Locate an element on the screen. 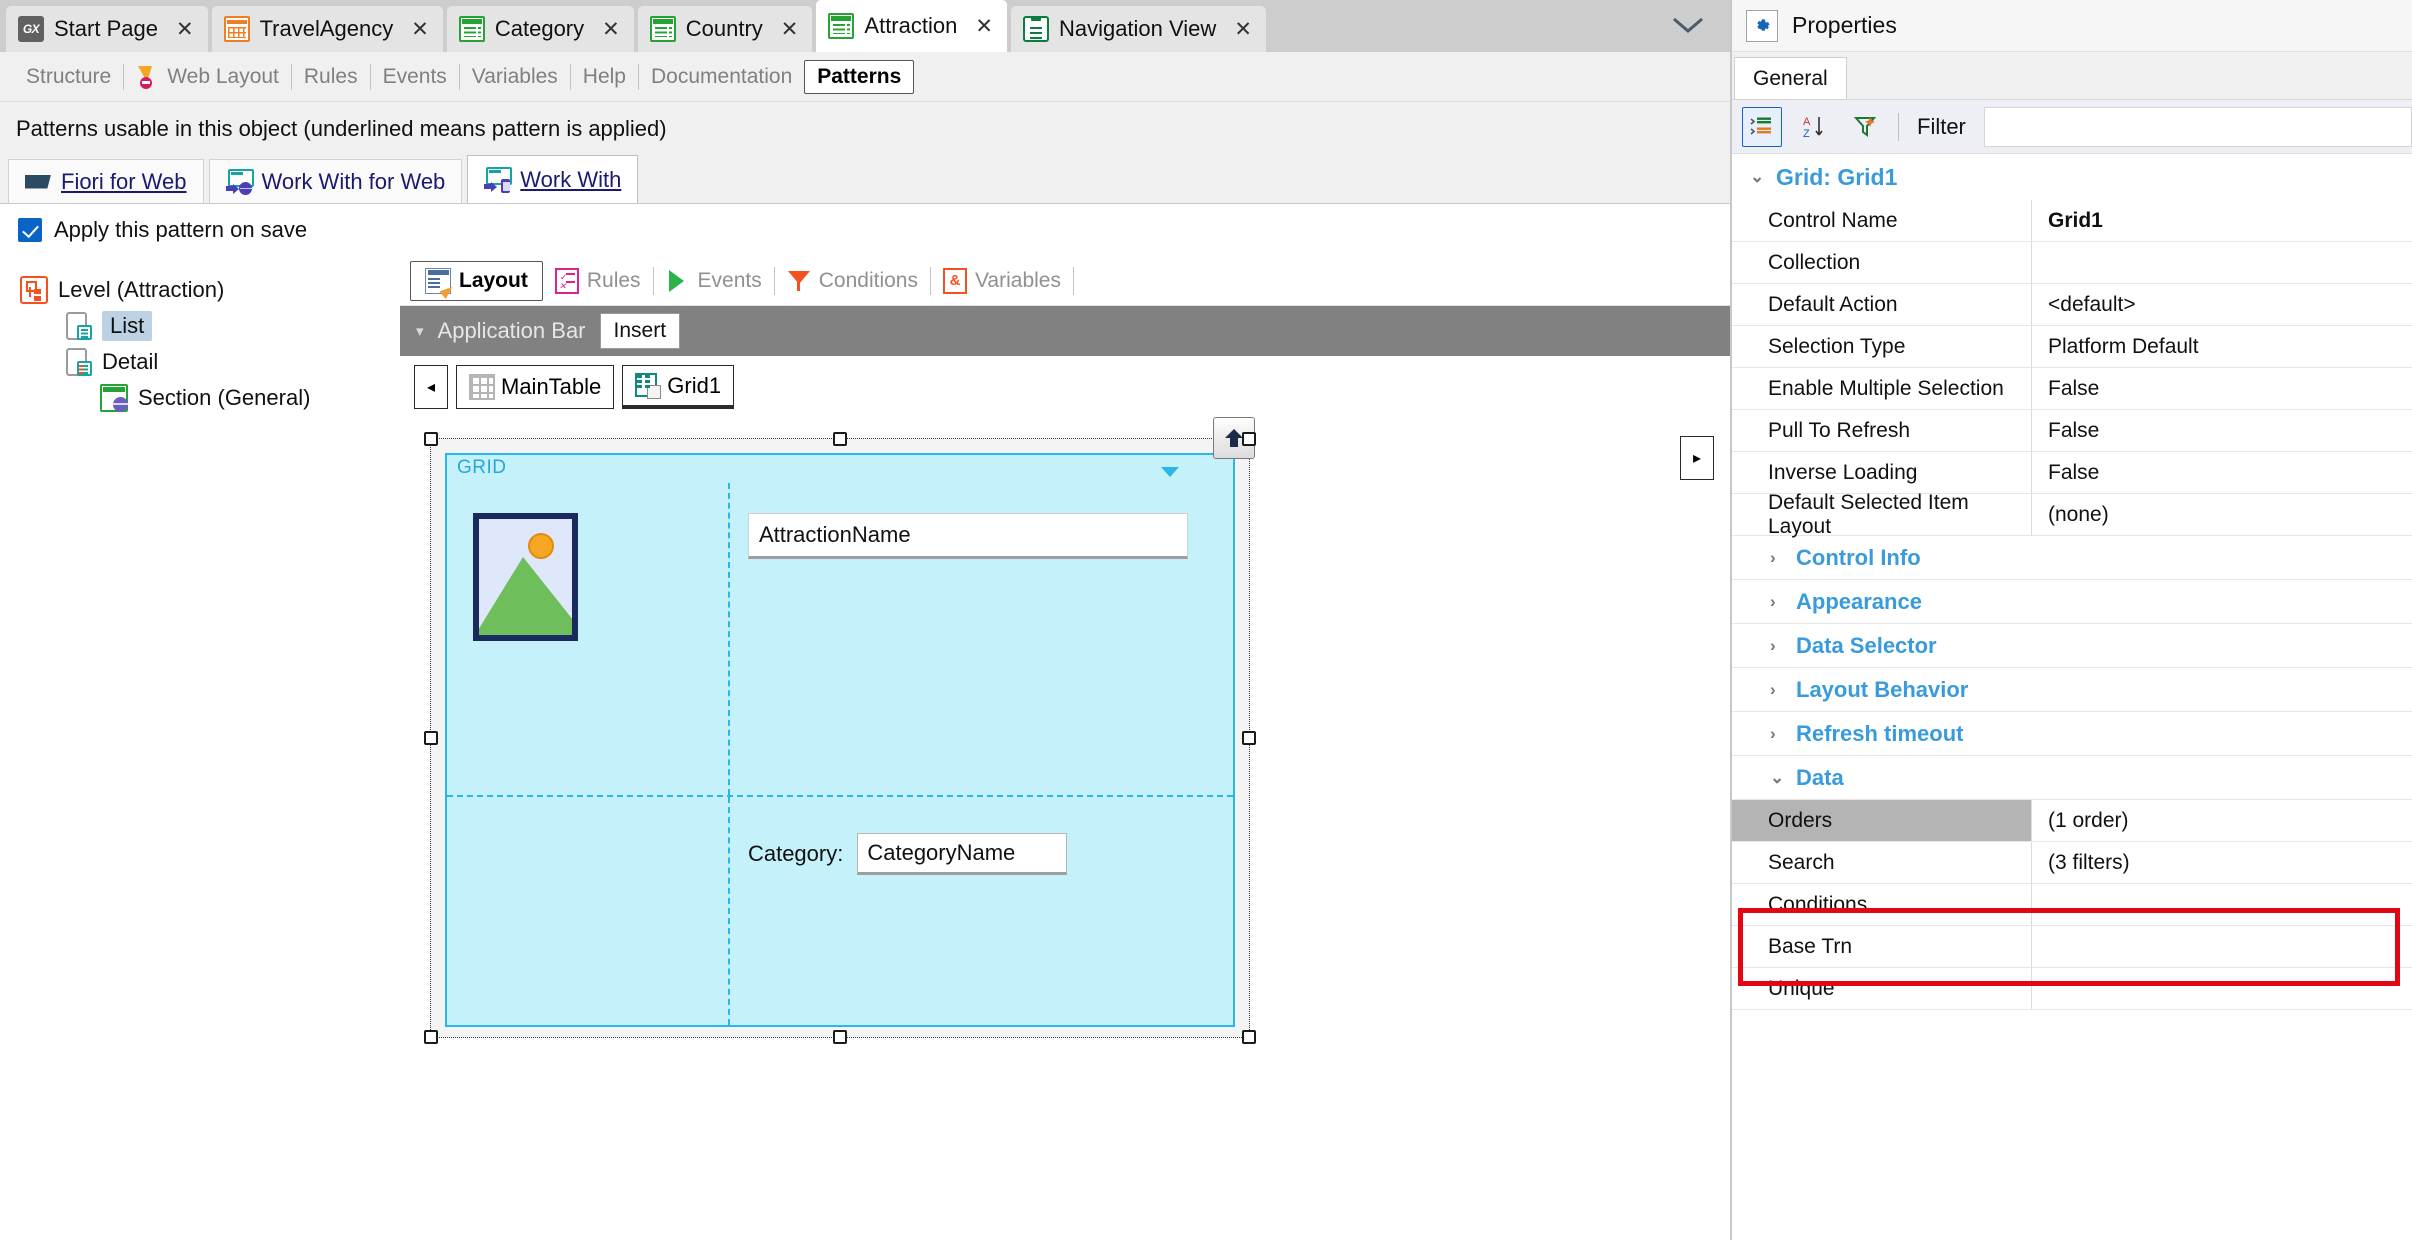 The height and width of the screenshot is (1240, 2412). properties-tab-general: General is located at coordinates (1790, 78).